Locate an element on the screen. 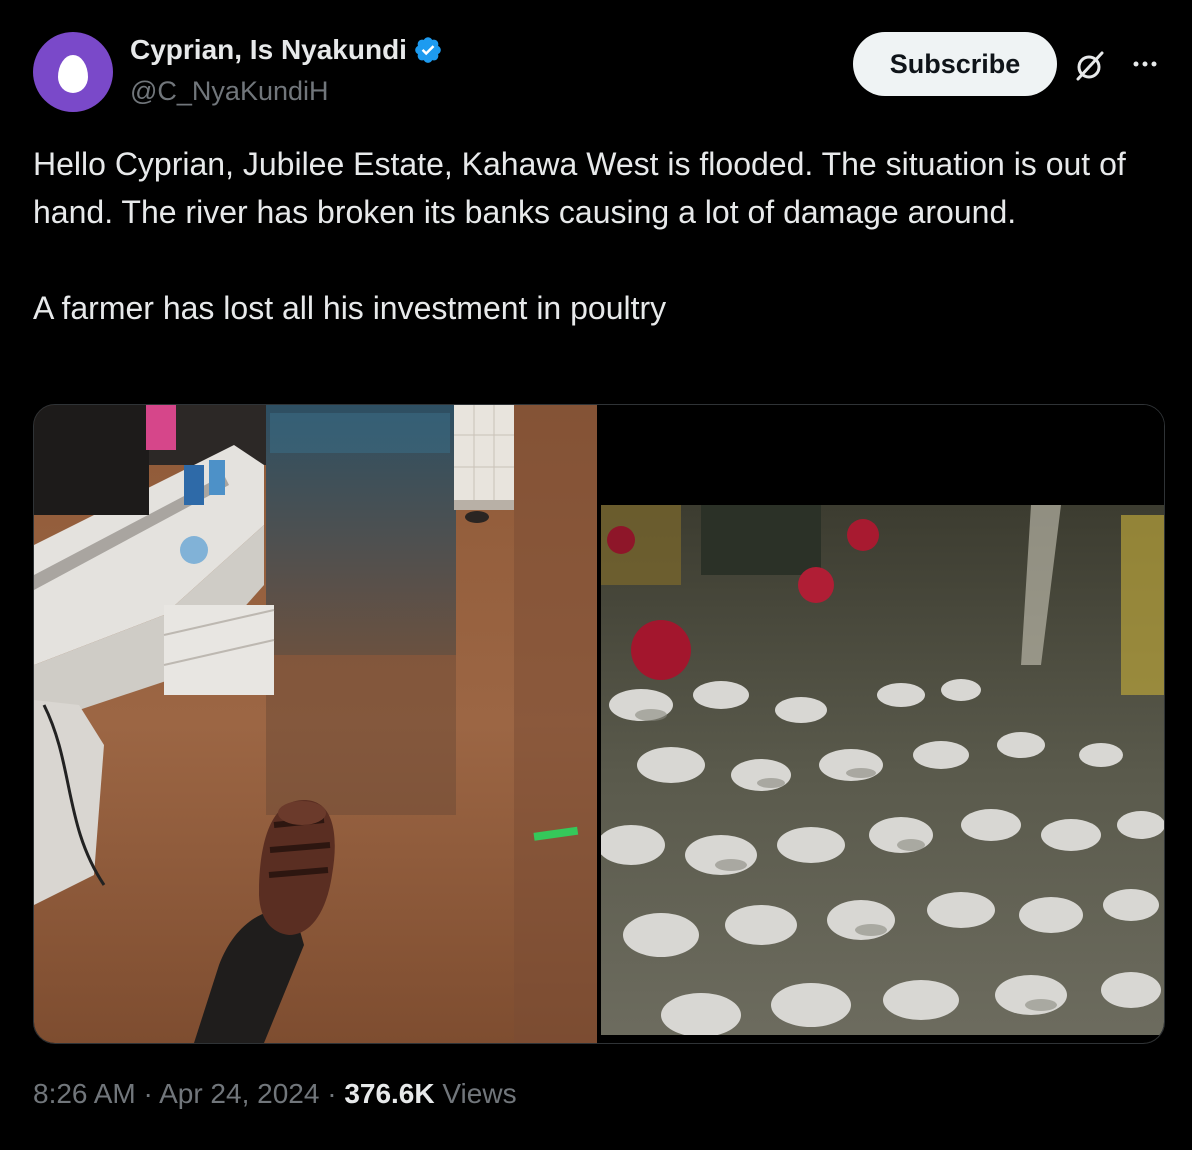  views-label: Views is located at coordinates (475, 1093).